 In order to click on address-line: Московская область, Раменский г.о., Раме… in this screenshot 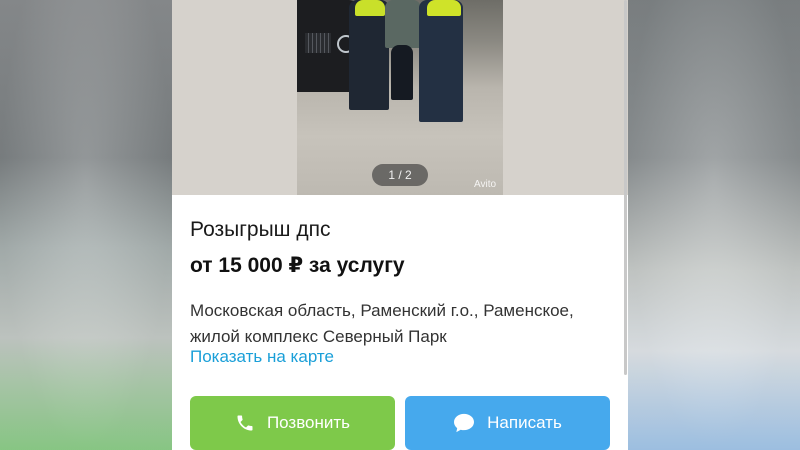, I will do `click(382, 310)`.